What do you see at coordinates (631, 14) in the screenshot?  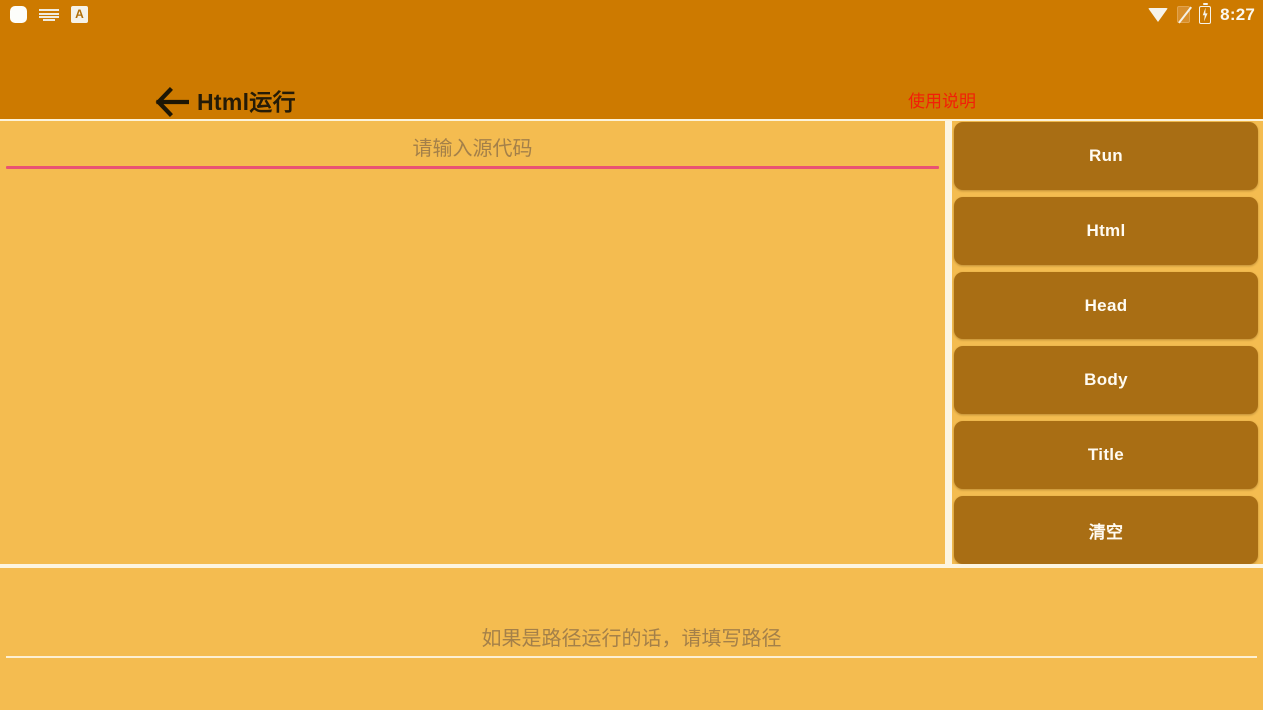 I see `status-bar: A 8:27` at bounding box center [631, 14].